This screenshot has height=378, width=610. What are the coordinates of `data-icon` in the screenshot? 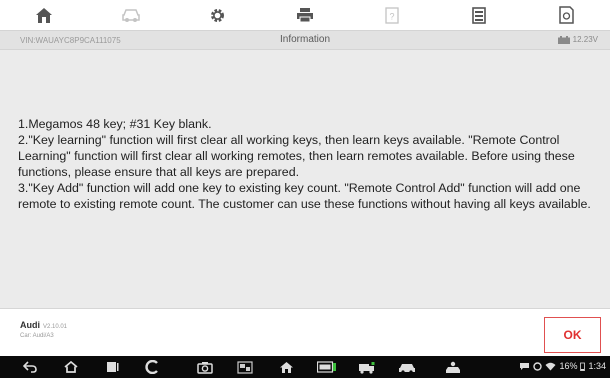 It's located at (479, 15).